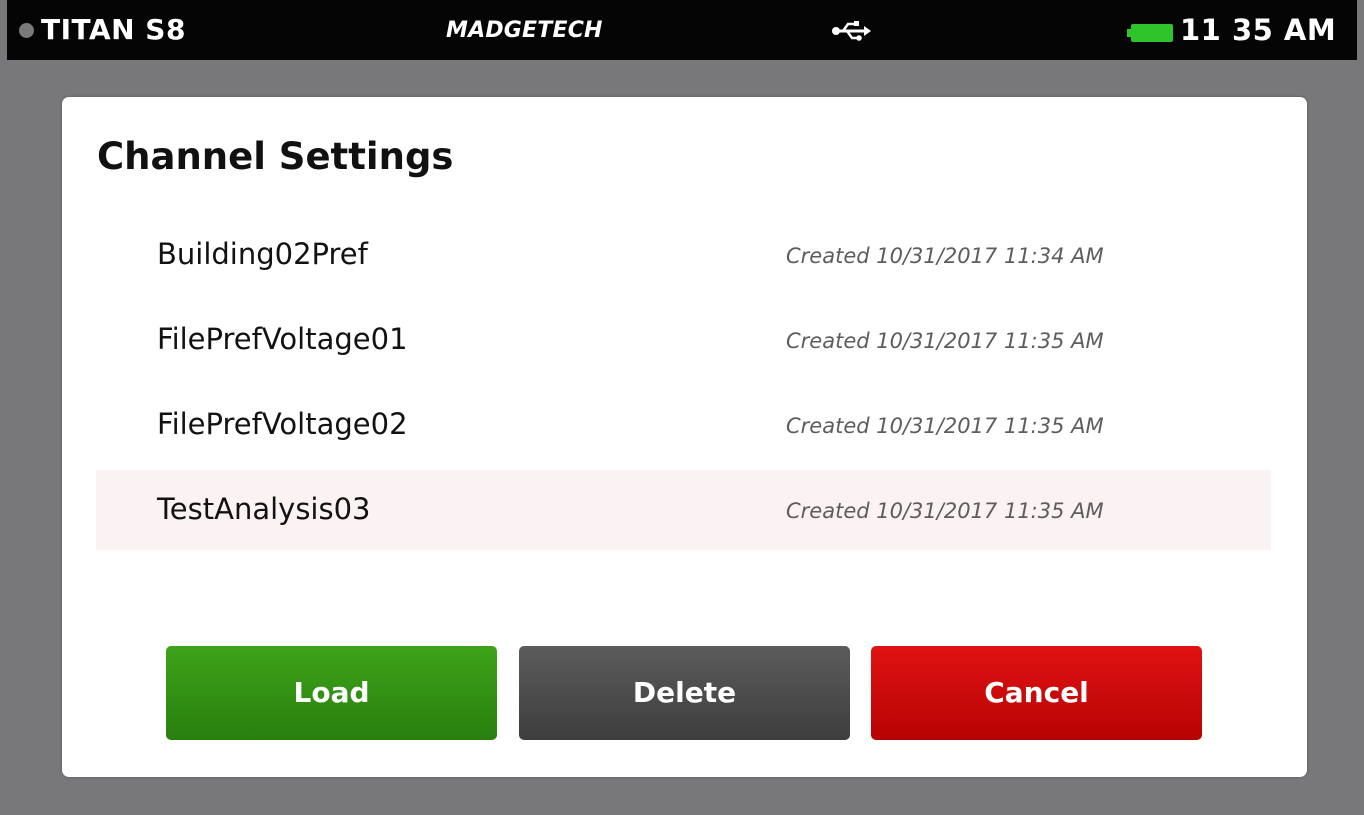 This screenshot has width=1364, height=815. I want to click on brand-logo: MADGETECH, so click(524, 30).